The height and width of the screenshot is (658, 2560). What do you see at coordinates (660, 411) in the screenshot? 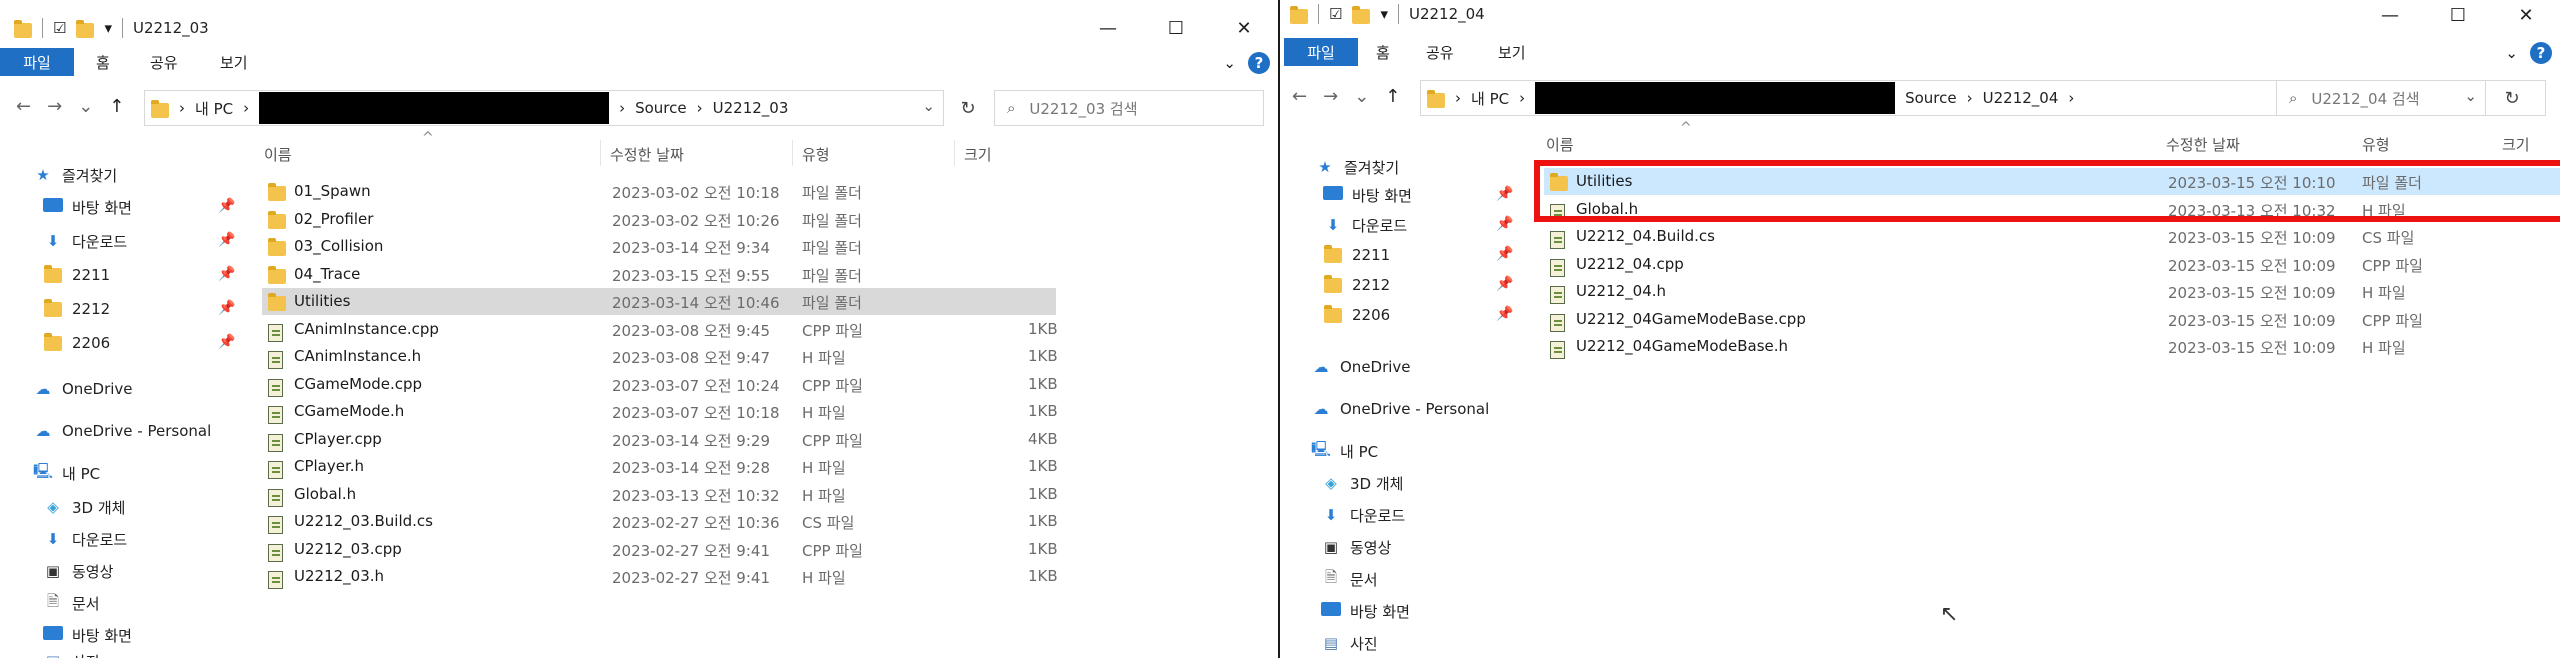
I see `table-row: CGameMode.h 2023-03-07 오전 10:18 H 파일 1KB` at bounding box center [660, 411].